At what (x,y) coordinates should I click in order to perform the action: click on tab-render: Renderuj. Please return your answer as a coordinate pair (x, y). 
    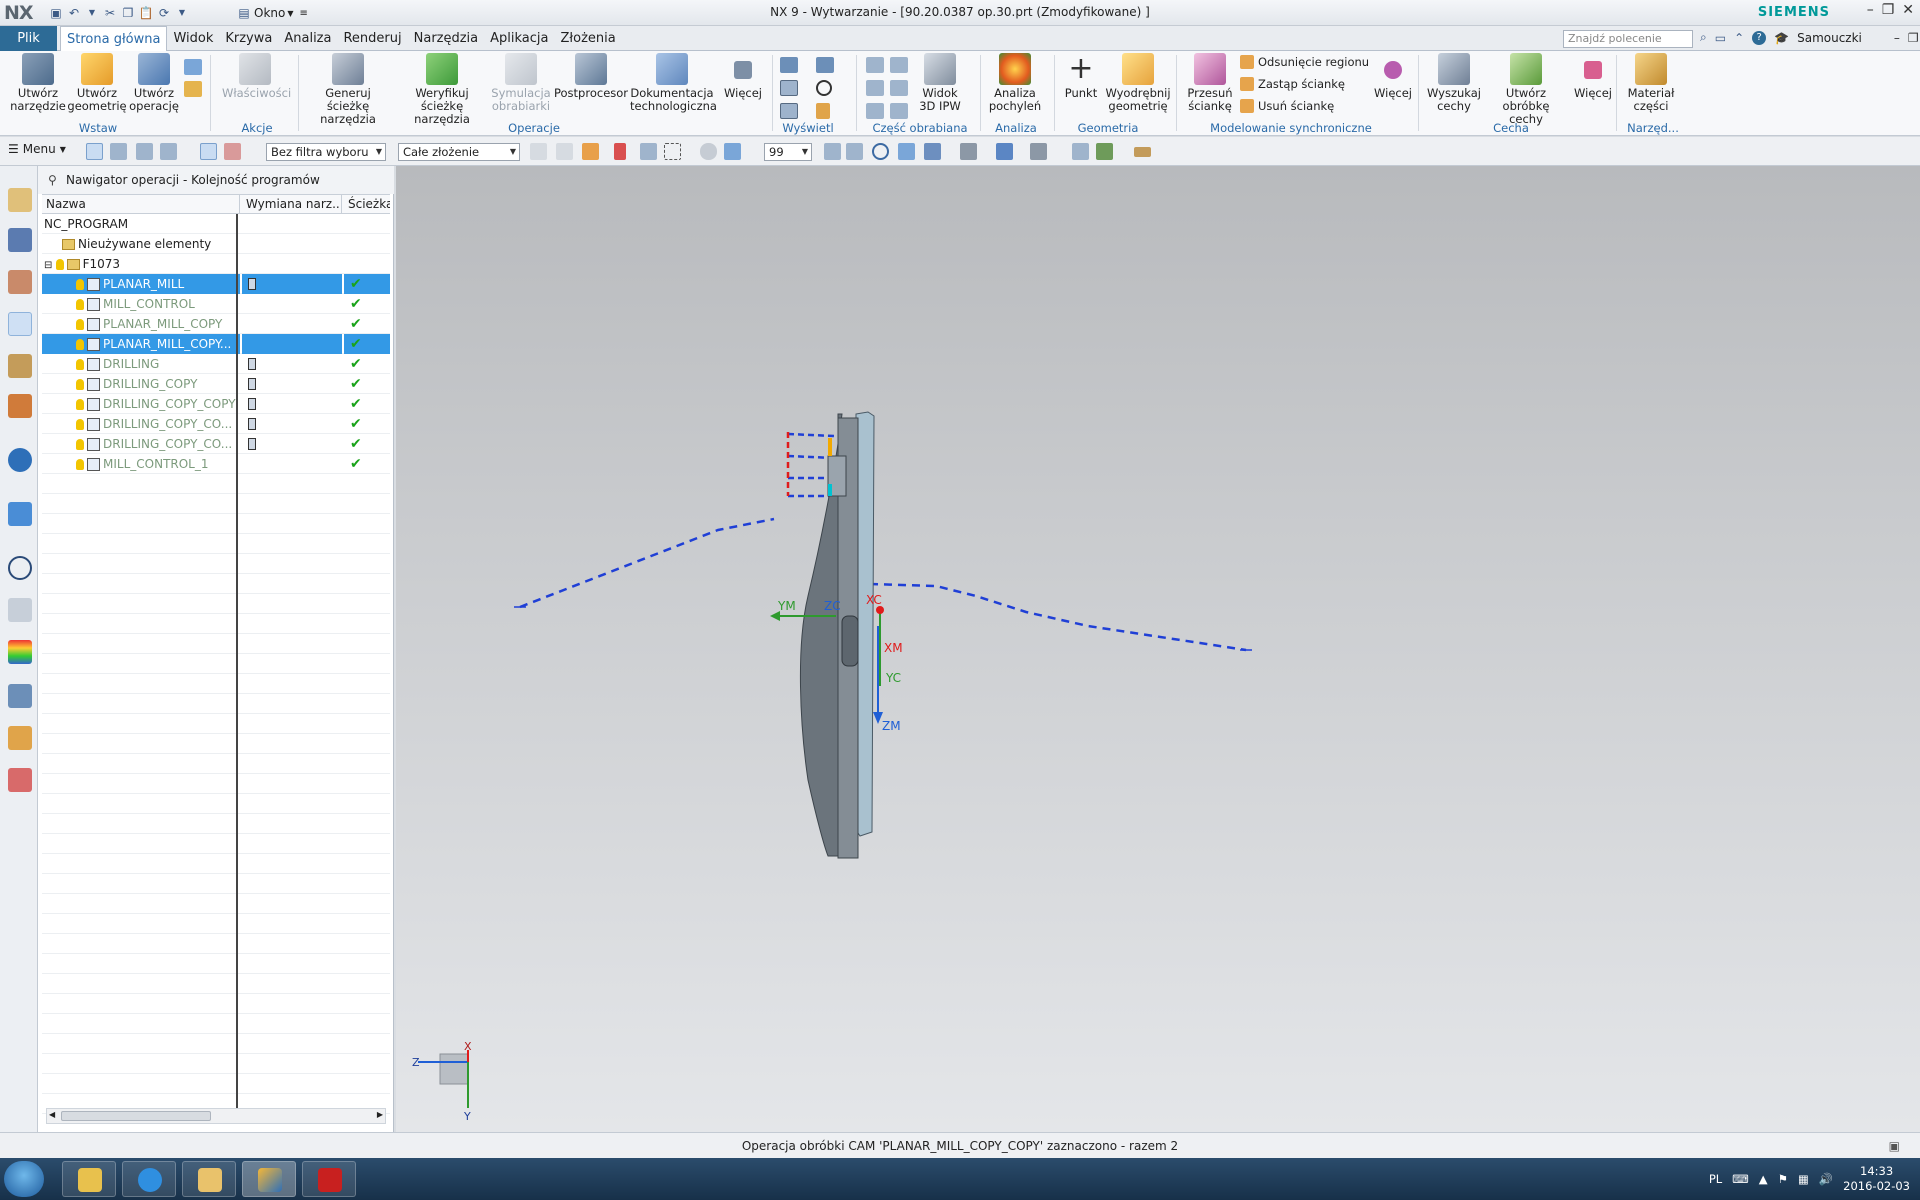
    Looking at the image, I should click on (372, 38).